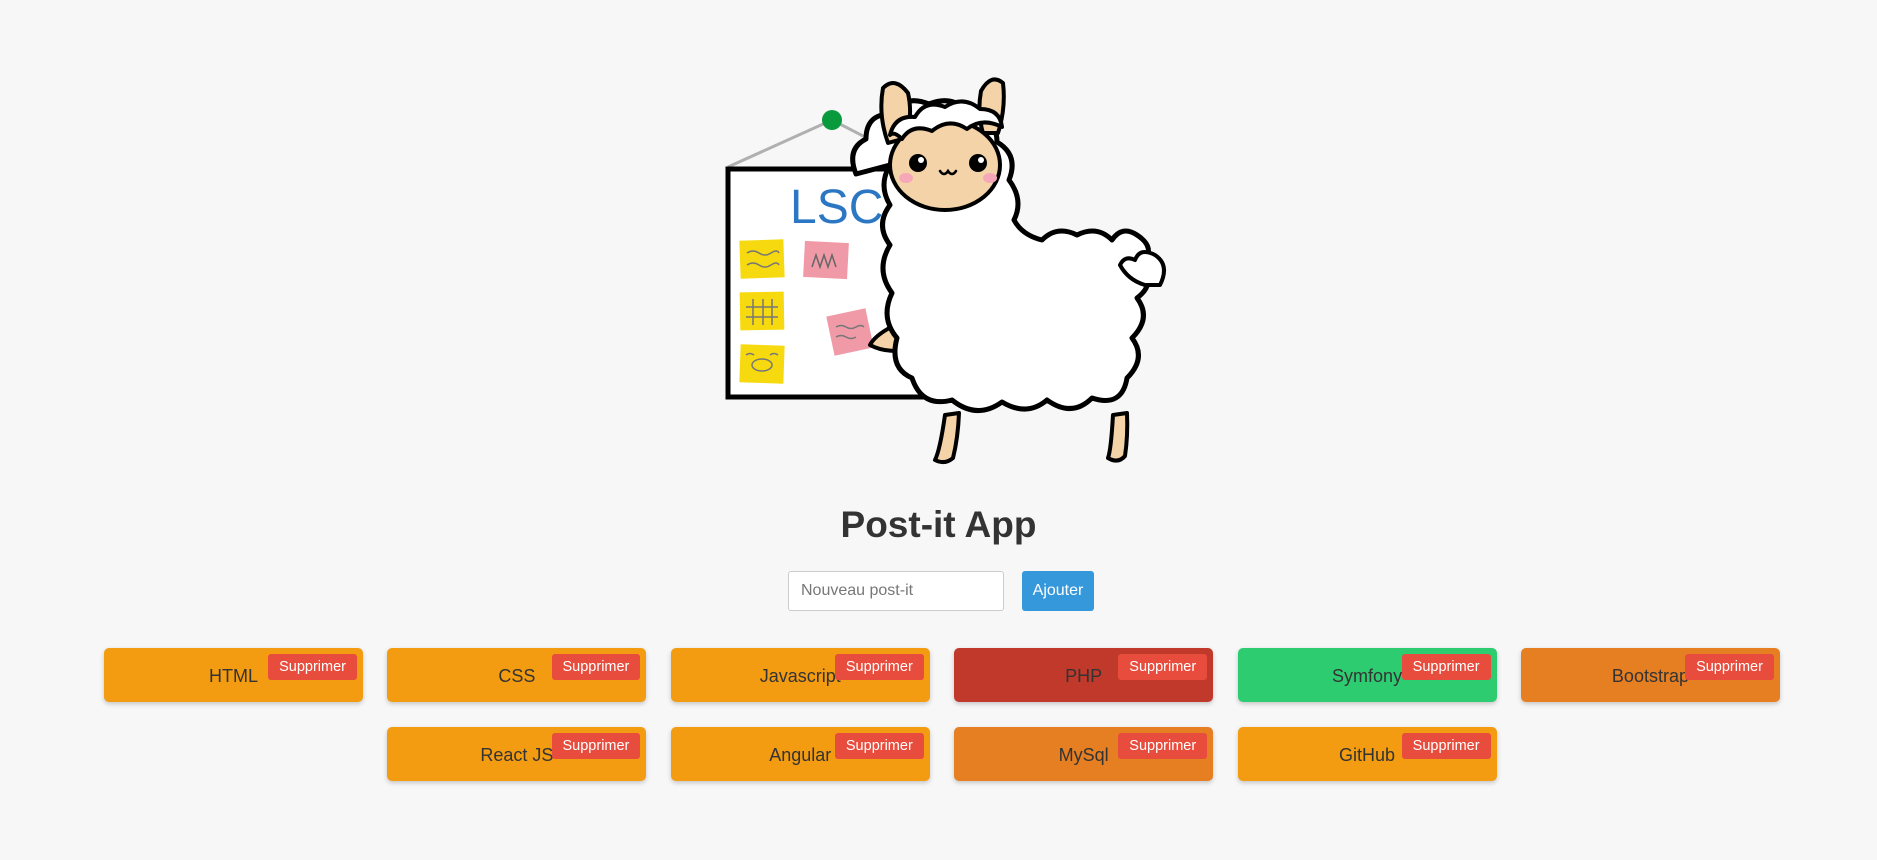 This screenshot has width=1877, height=860. Describe the element at coordinates (896, 591) in the screenshot. I see `new-postit-input` at that location.